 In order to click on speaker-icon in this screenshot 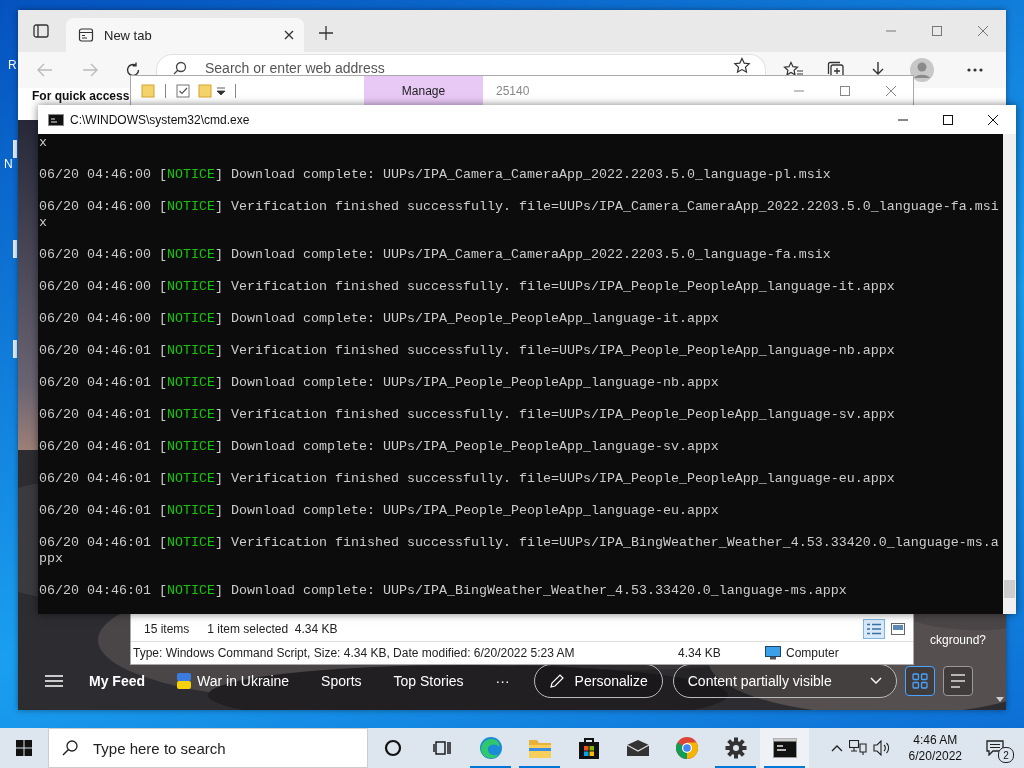, I will do `click(881, 748)`.